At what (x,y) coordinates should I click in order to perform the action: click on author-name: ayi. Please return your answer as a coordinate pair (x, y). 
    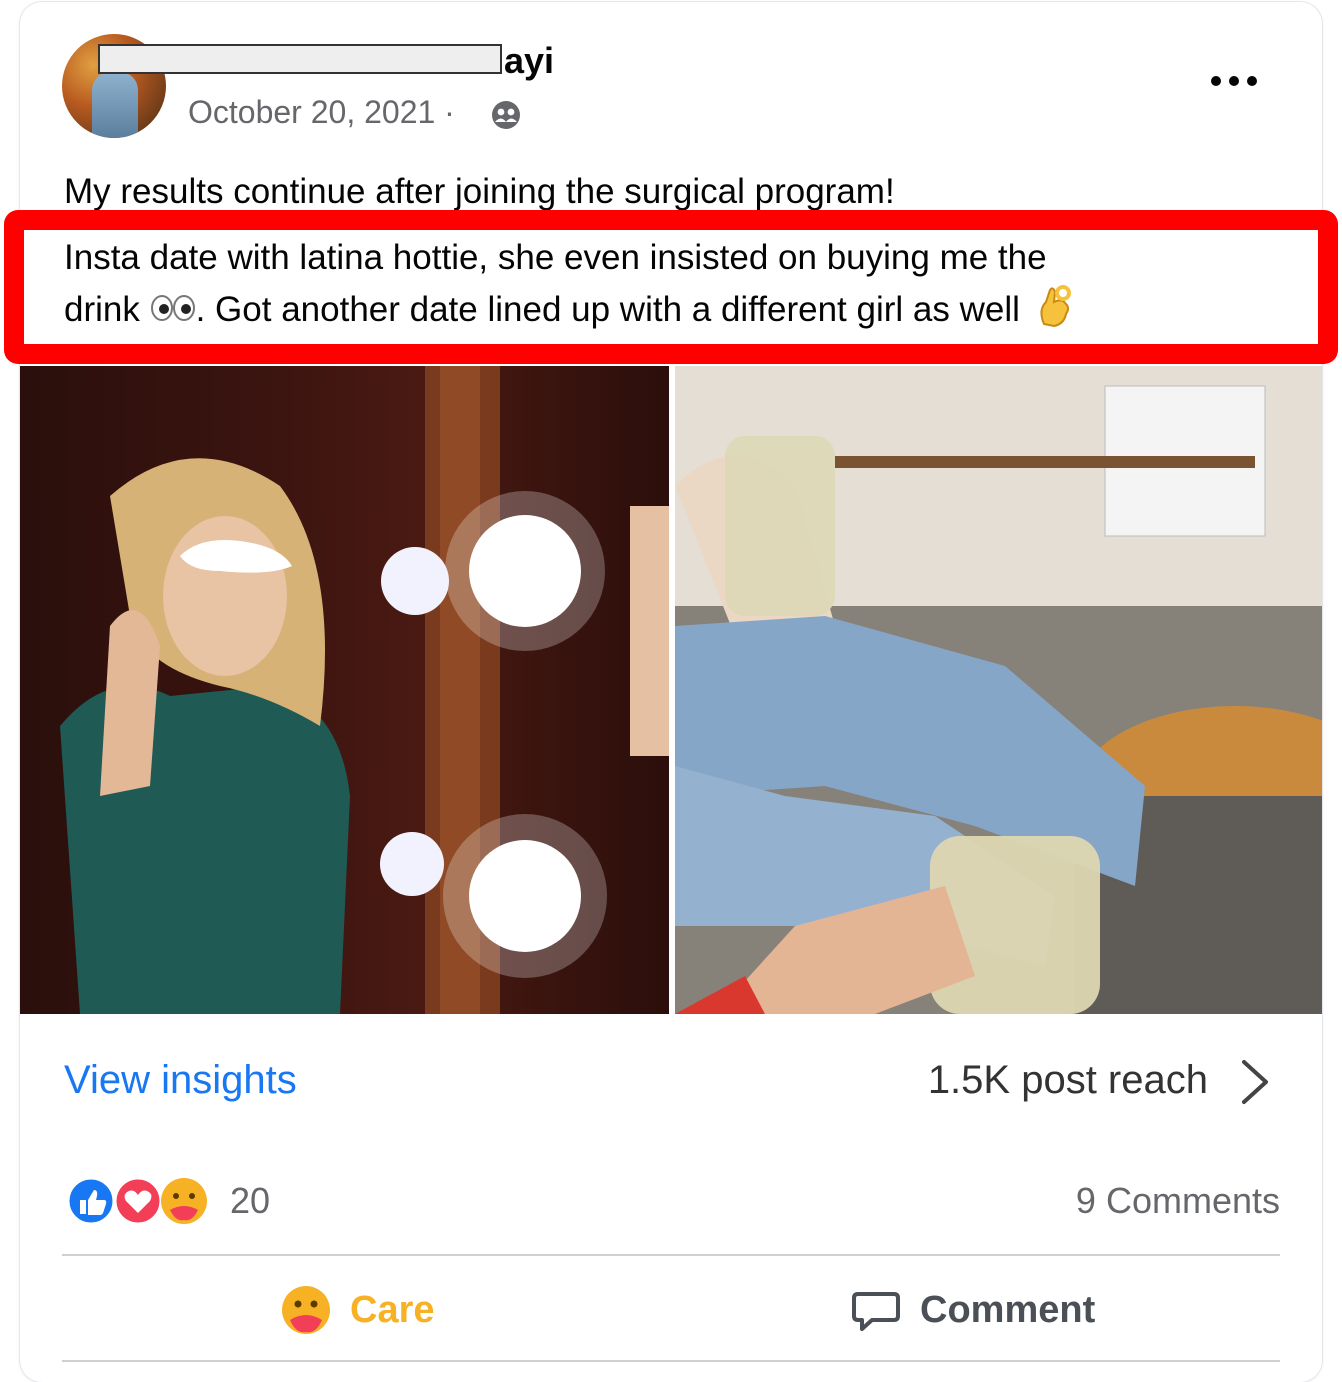
    Looking at the image, I should click on (529, 61).